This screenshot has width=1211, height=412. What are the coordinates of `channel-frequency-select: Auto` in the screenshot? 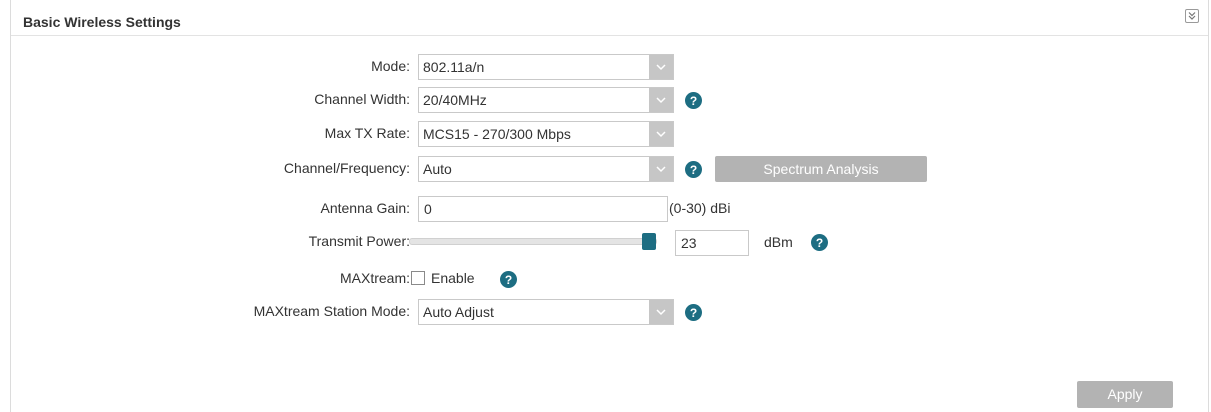 It's located at (546, 169).